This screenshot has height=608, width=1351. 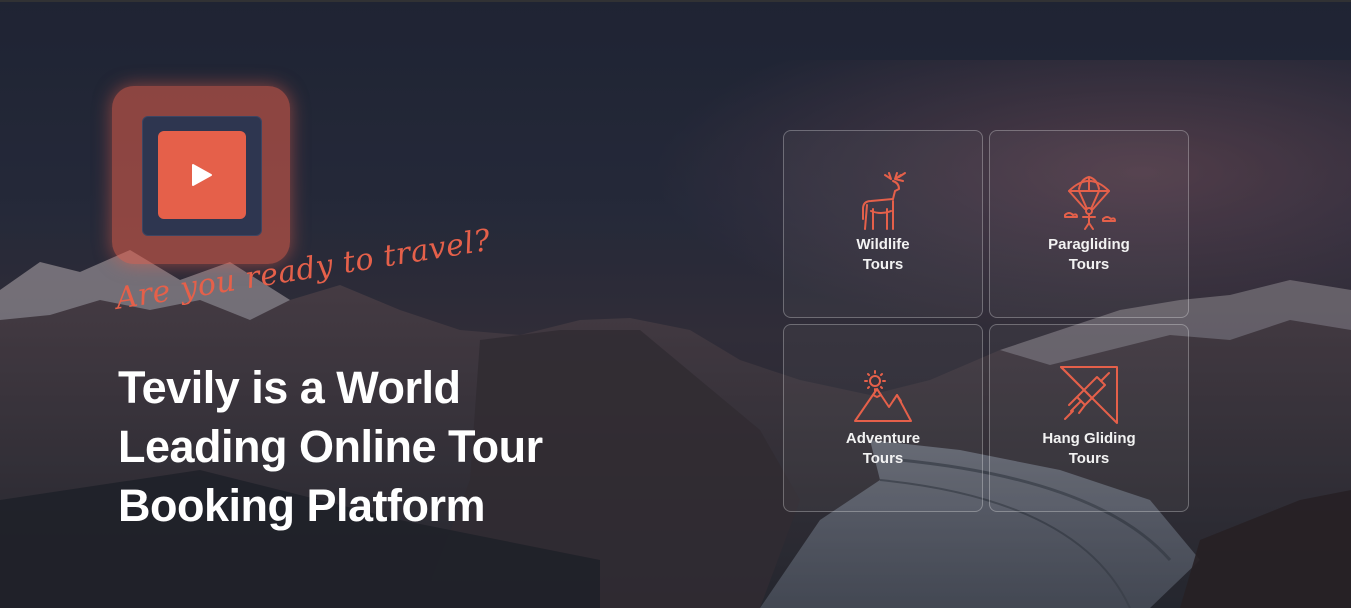 I want to click on play-icon, so click(x=202, y=175).